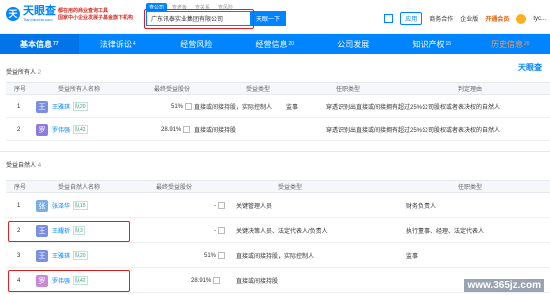 The height and width of the screenshot is (295, 550). What do you see at coordinates (504, 285) in the screenshot?
I see `site-watermark: www.365jz.com` at bounding box center [504, 285].